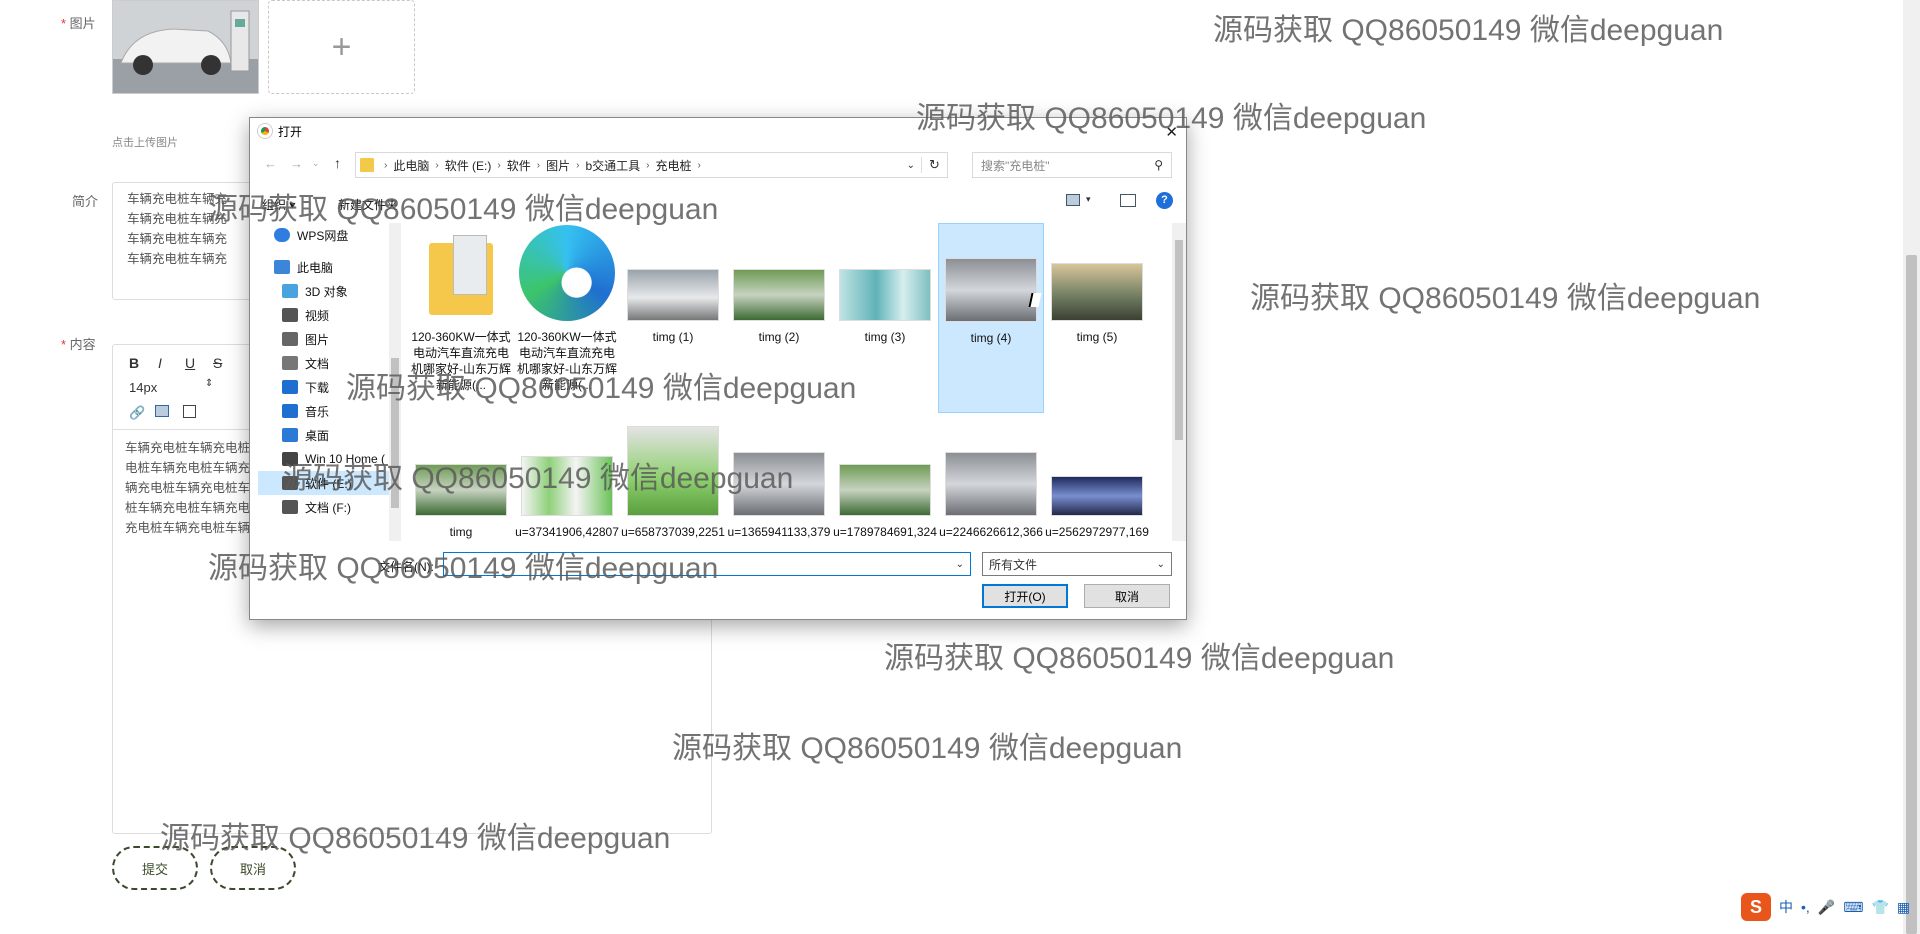 This screenshot has height=934, width=1920. What do you see at coordinates (305, 387) in the screenshot?
I see `nav-item-downloads: 下载` at bounding box center [305, 387].